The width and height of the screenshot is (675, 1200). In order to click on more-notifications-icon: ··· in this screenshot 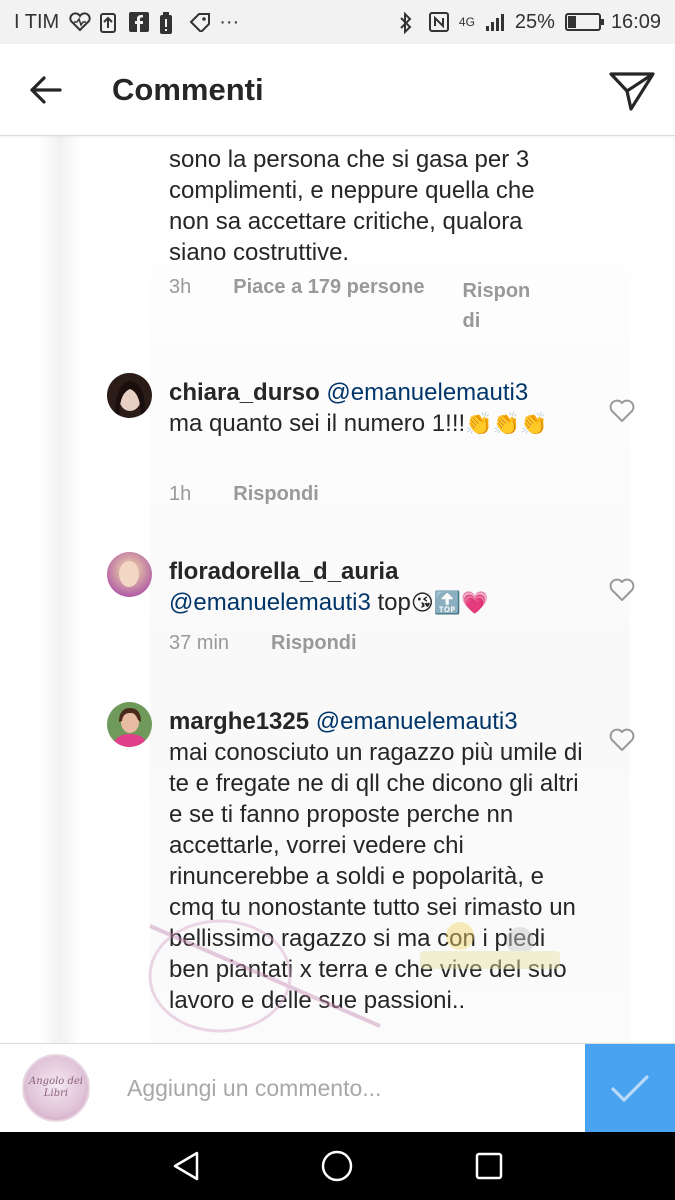, I will do `click(229, 21)`.